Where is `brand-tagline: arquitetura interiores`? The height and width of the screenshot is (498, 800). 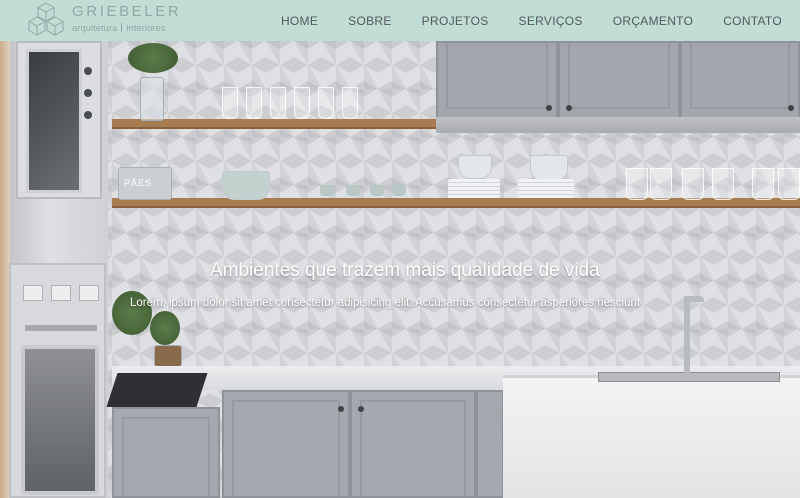
brand-tagline: arquitetura interiores is located at coordinates (119, 28).